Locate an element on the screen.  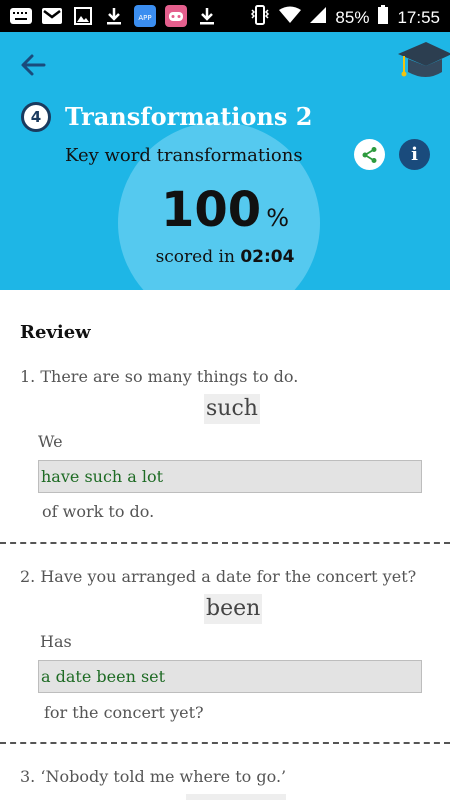
scored-time-line: scored in 02:04 is located at coordinates (225, 257).